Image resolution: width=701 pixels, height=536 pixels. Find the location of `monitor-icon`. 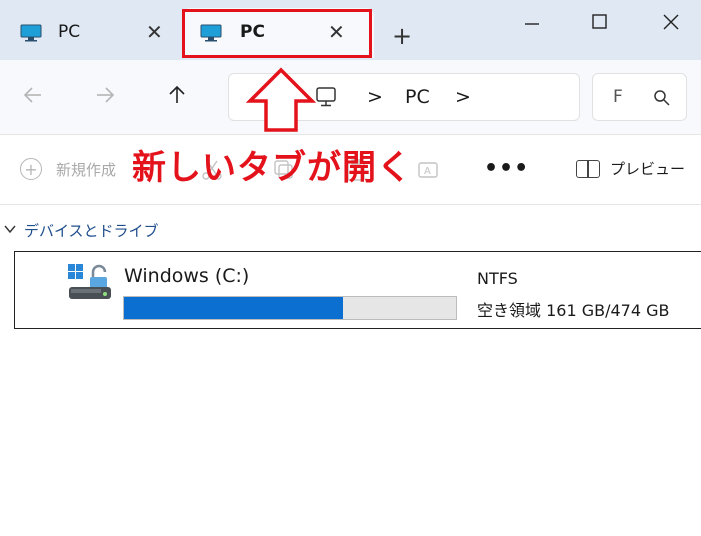

monitor-icon is located at coordinates (31, 33).